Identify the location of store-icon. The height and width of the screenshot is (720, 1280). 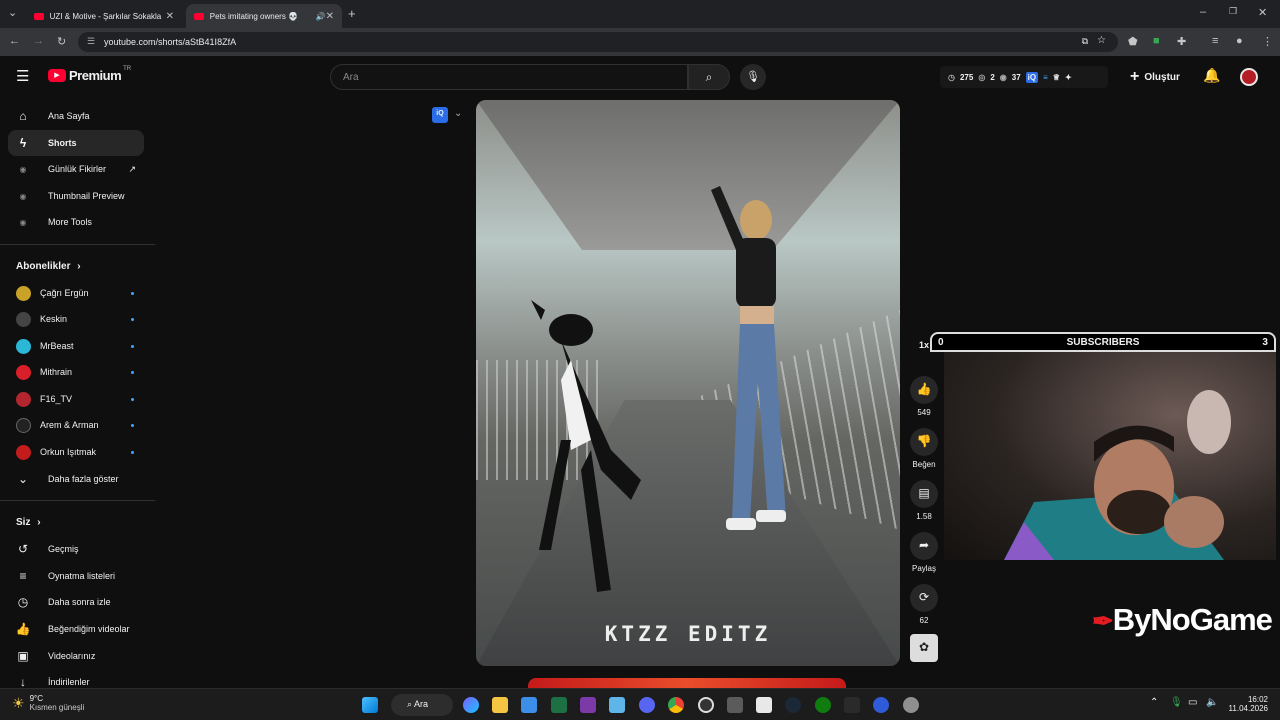
(529, 705).